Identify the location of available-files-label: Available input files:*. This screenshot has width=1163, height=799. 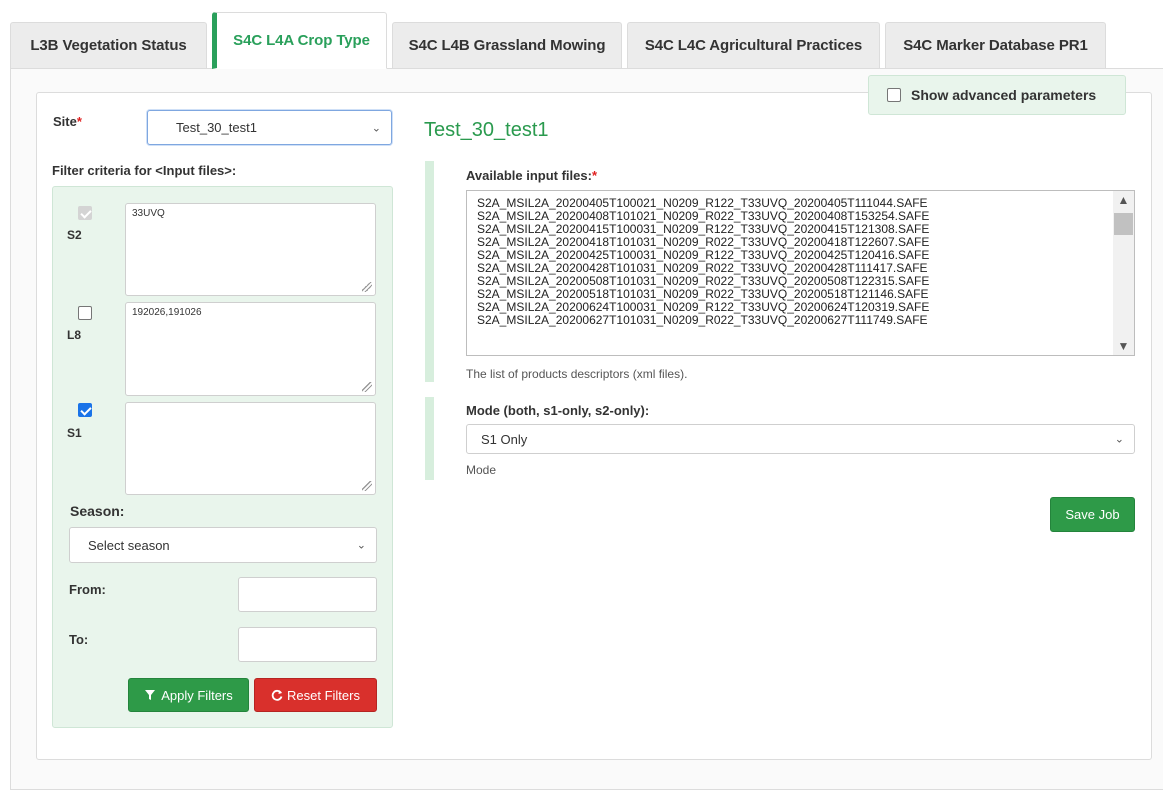
(531, 175).